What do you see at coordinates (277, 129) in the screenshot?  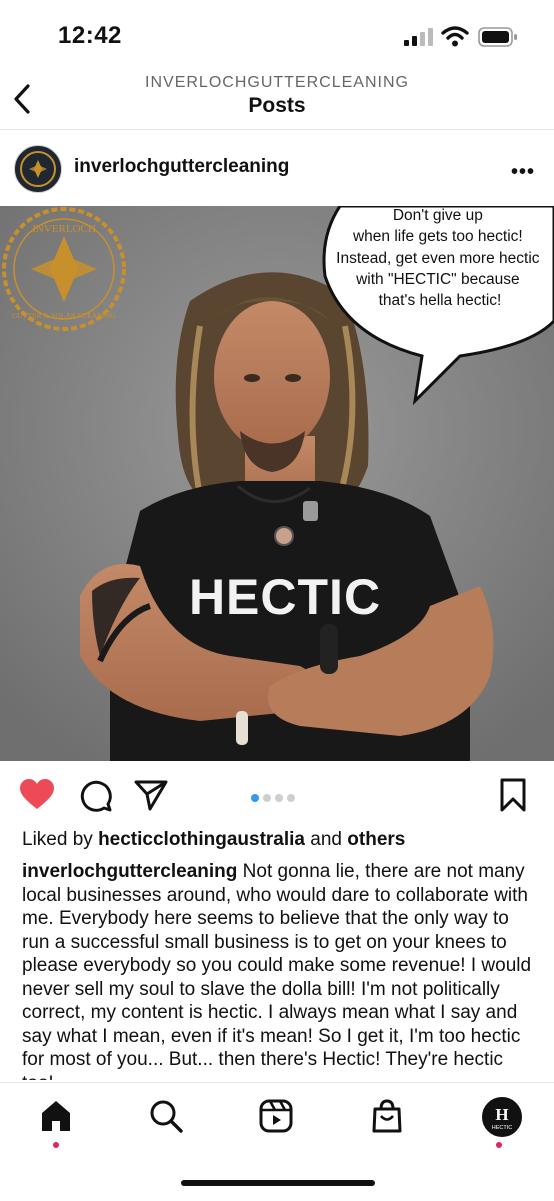 I see `header-divider` at bounding box center [277, 129].